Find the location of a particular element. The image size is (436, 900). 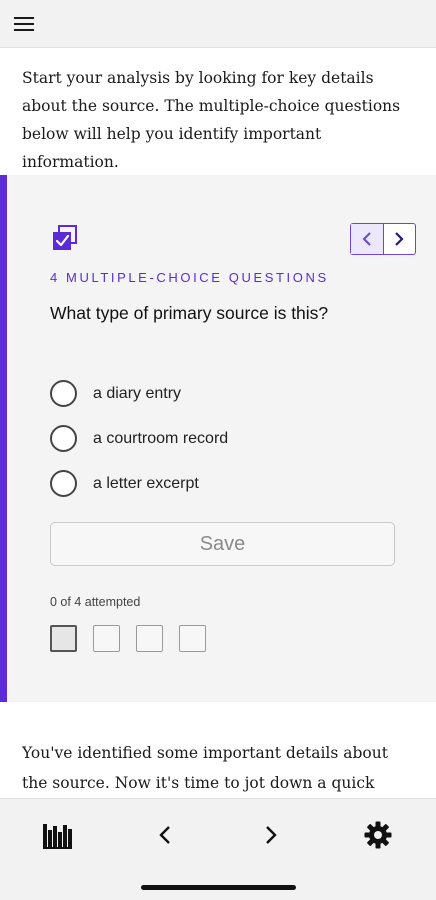

next-page-button is located at coordinates (271, 835).